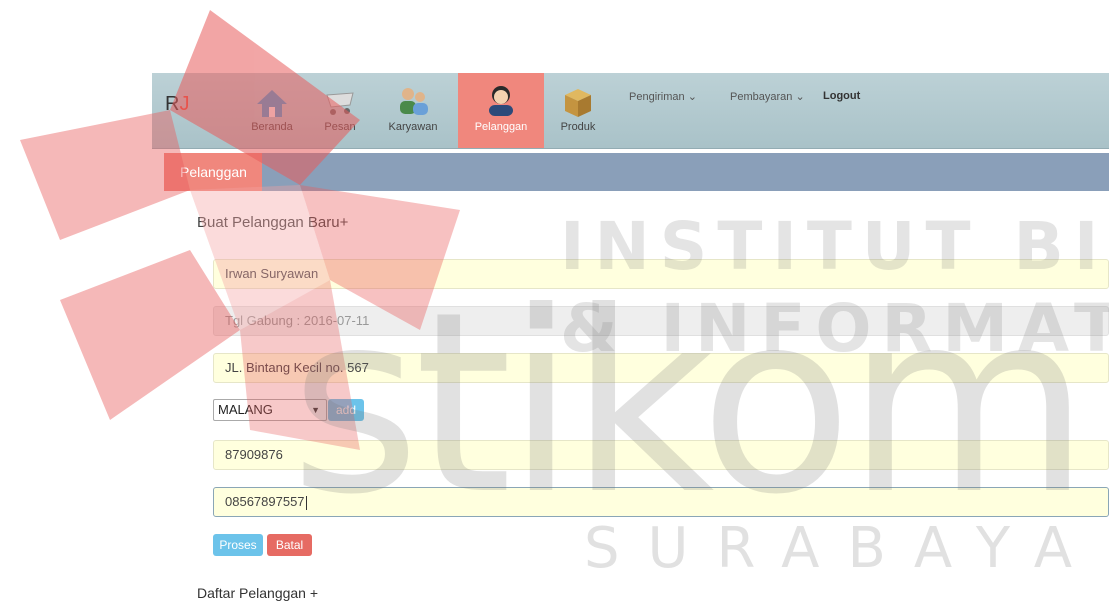  What do you see at coordinates (172, 104) in the screenshot?
I see `brand-letter-r: R` at bounding box center [172, 104].